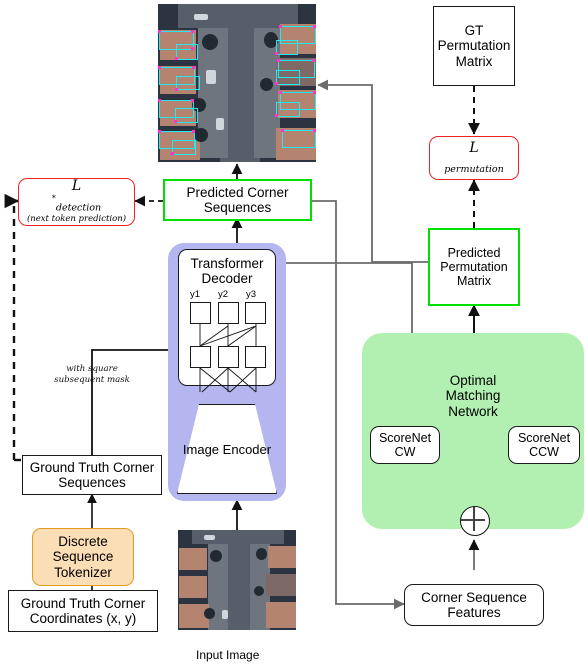 The width and height of the screenshot is (588, 672). Describe the element at coordinates (474, 61) in the screenshot. I see `gt-perm-line-3: Matrix` at that location.